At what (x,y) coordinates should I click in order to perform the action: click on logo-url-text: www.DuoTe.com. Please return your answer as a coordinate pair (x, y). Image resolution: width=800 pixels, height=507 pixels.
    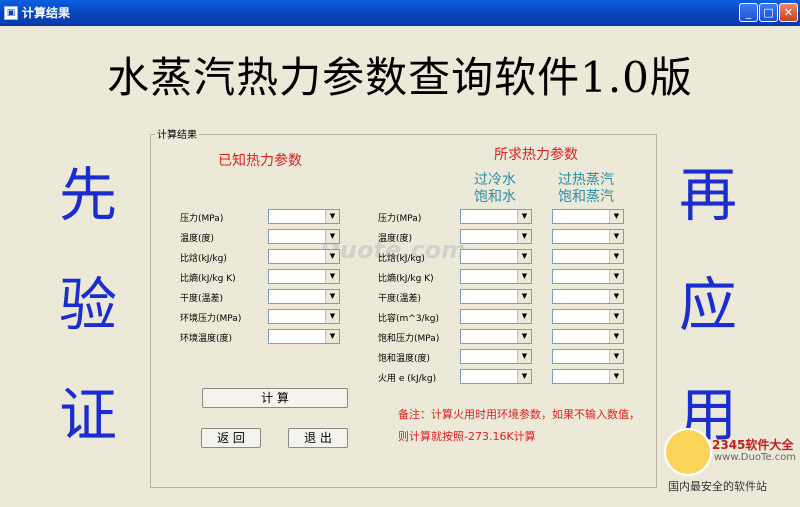
    Looking at the image, I should click on (755, 457).